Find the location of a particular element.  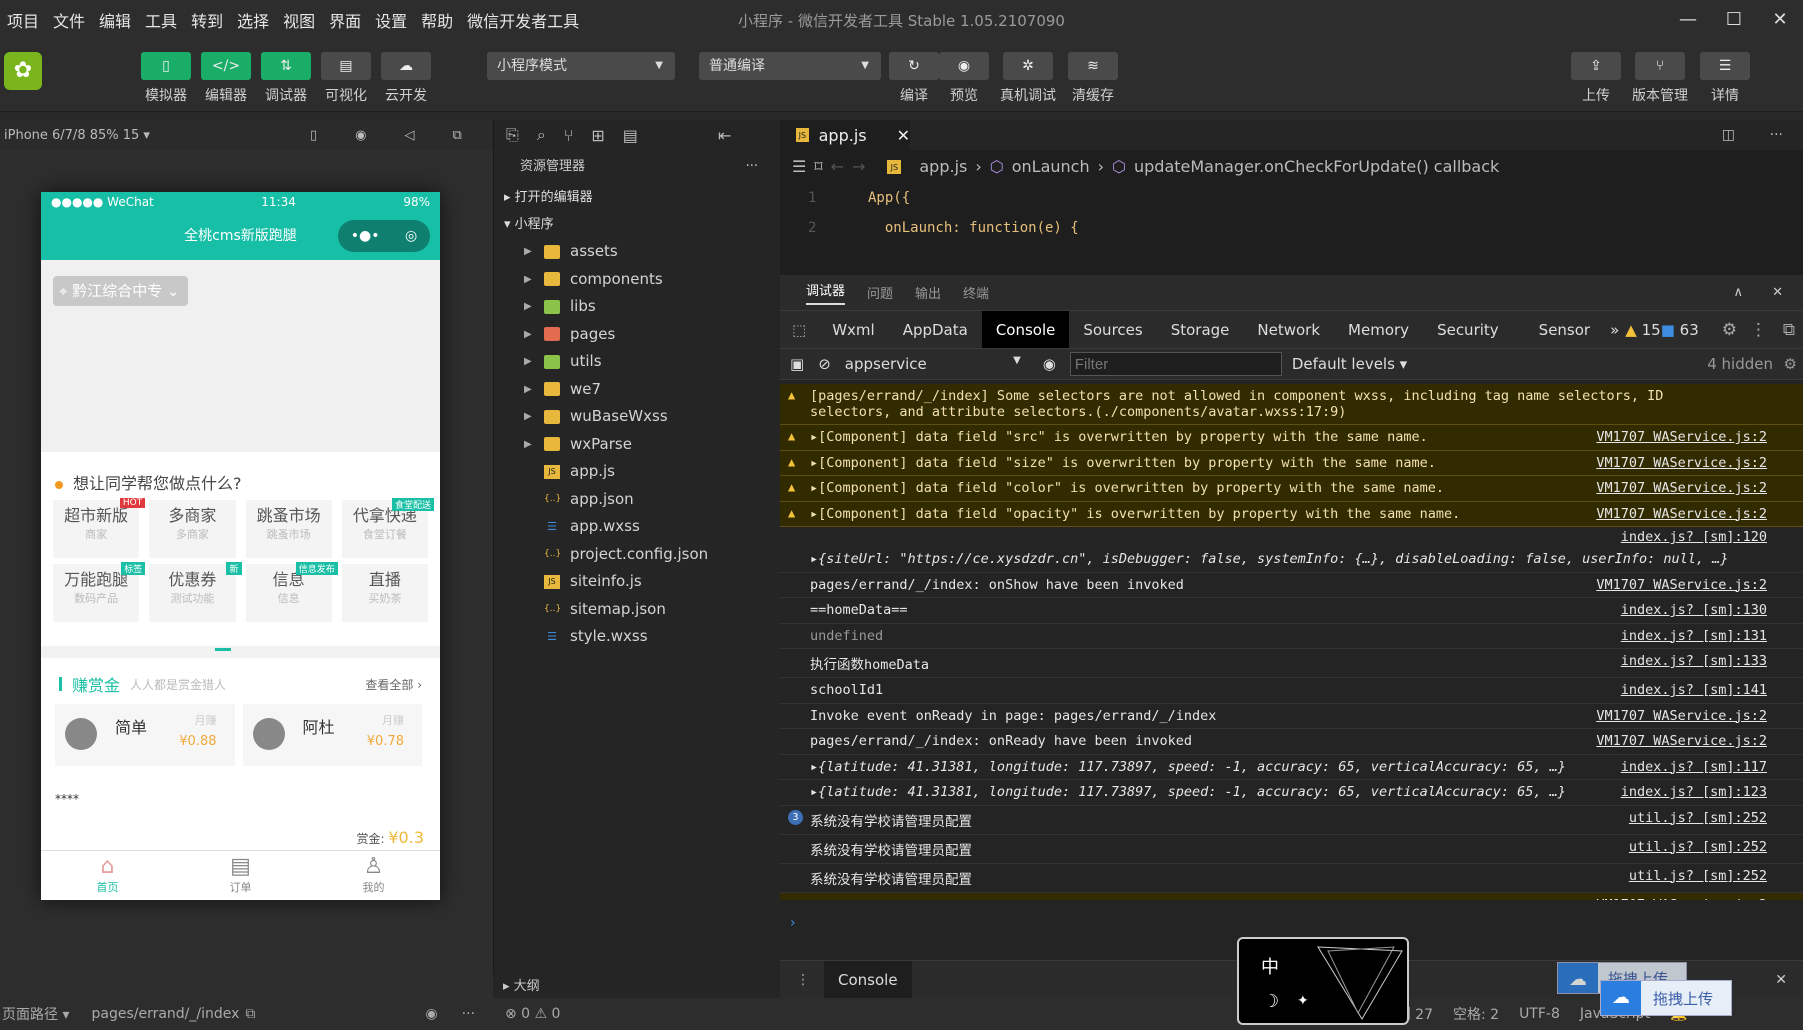

menu-item: 帮助 is located at coordinates (437, 20).